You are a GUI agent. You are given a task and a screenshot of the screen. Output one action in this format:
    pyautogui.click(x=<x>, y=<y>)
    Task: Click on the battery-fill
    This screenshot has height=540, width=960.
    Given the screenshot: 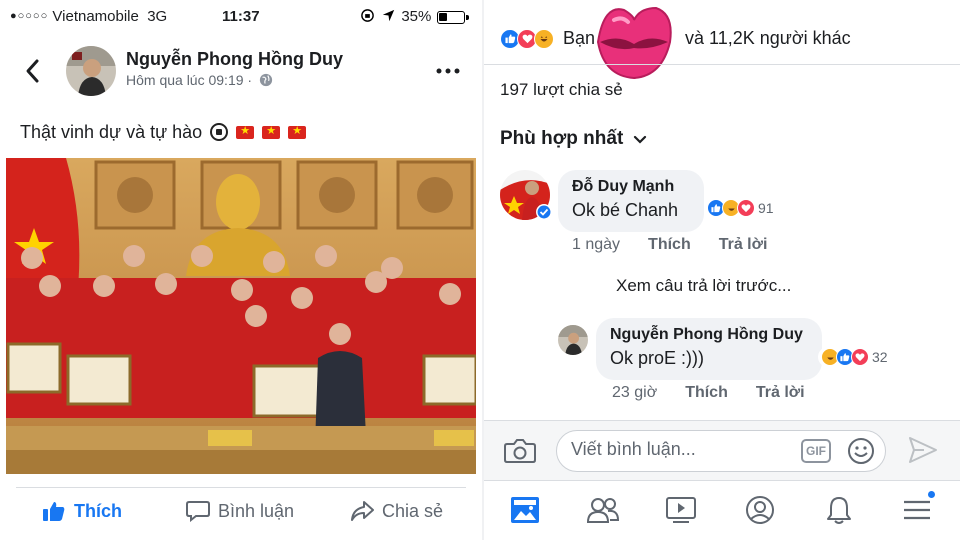 What is the action you would take?
    pyautogui.click(x=443, y=17)
    